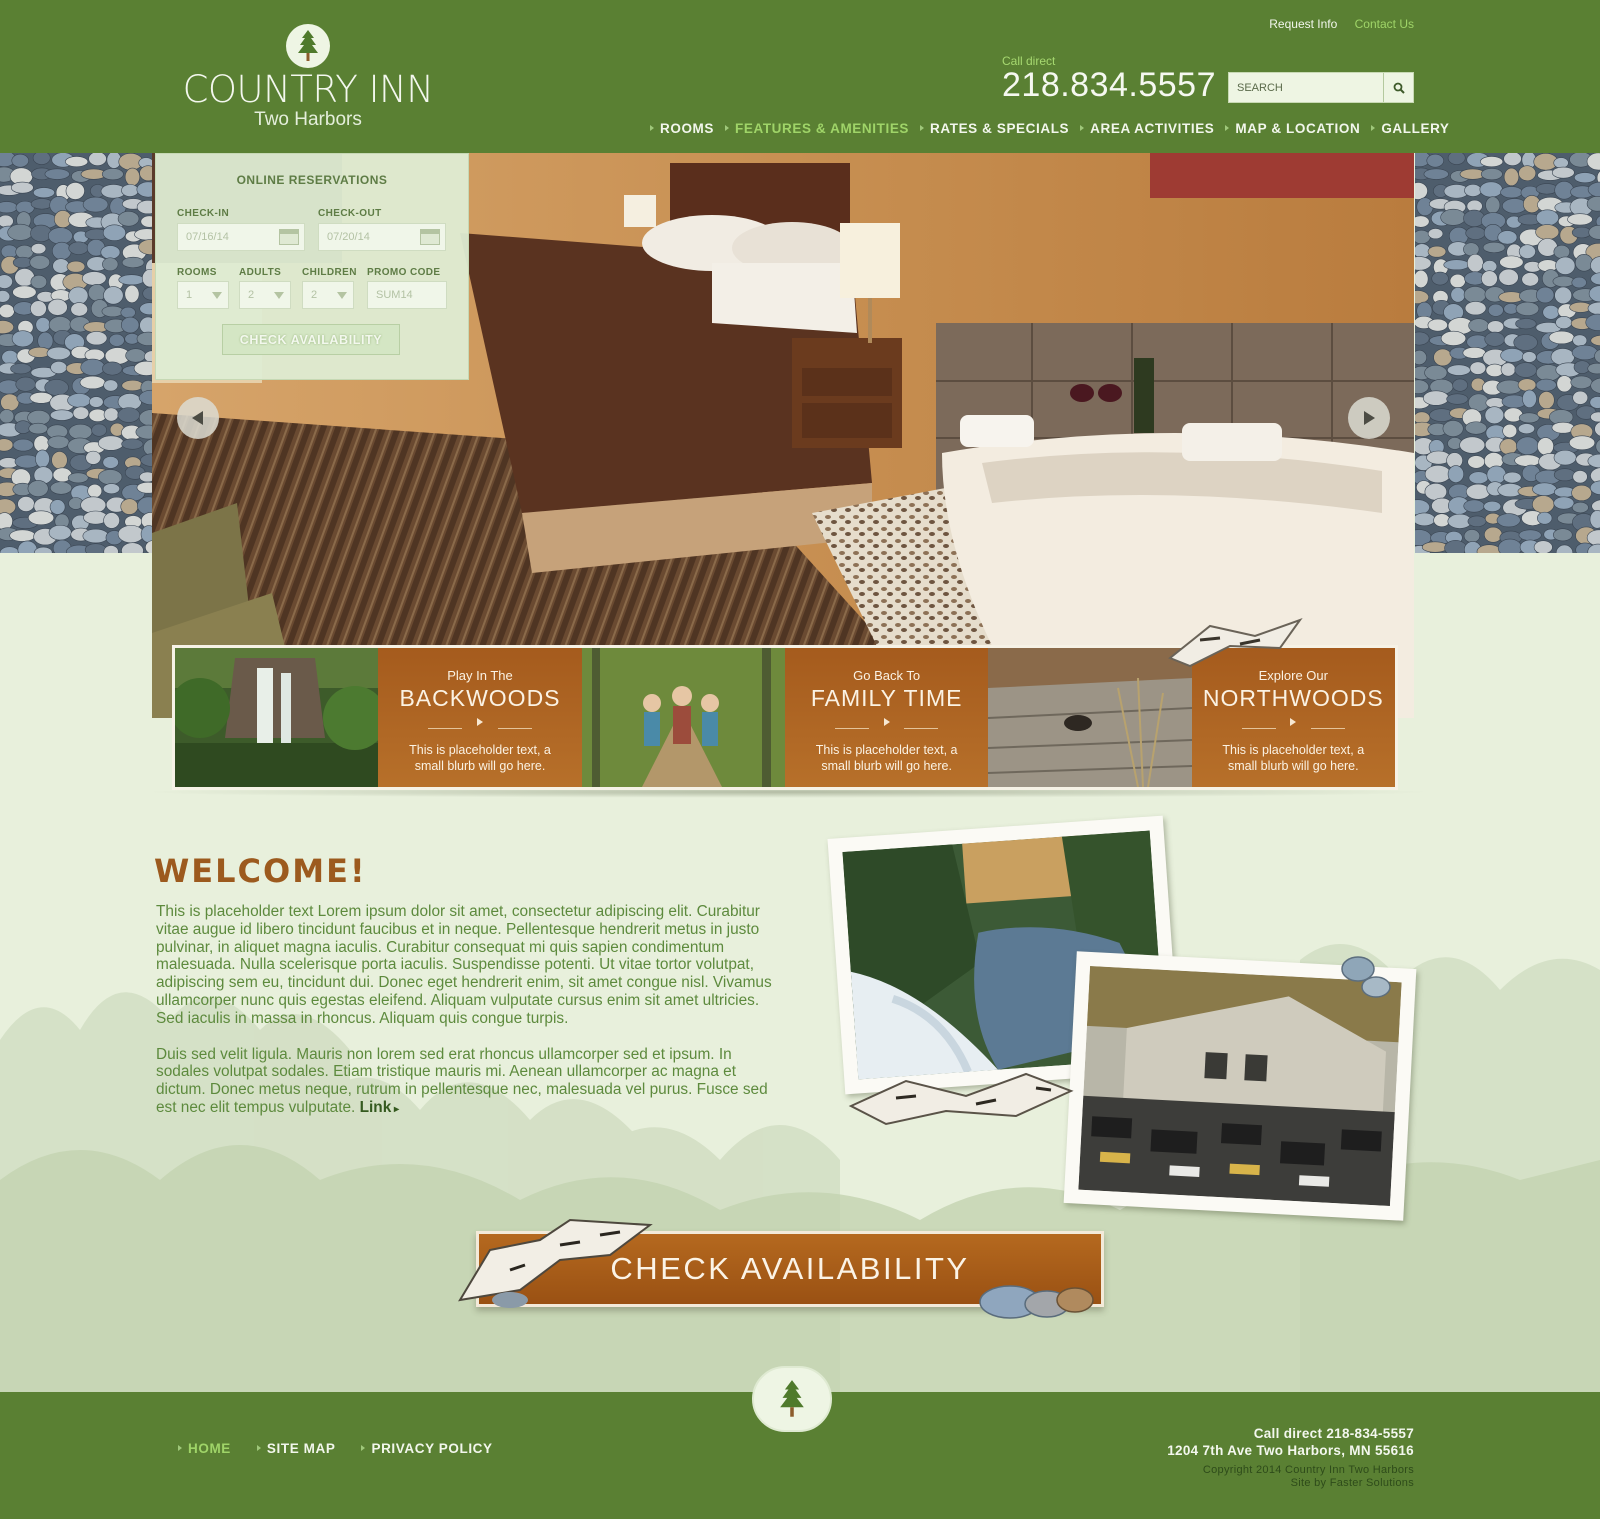  Describe the element at coordinates (1293, 675) in the screenshot. I see `feature-kicker: Explore Our` at that location.